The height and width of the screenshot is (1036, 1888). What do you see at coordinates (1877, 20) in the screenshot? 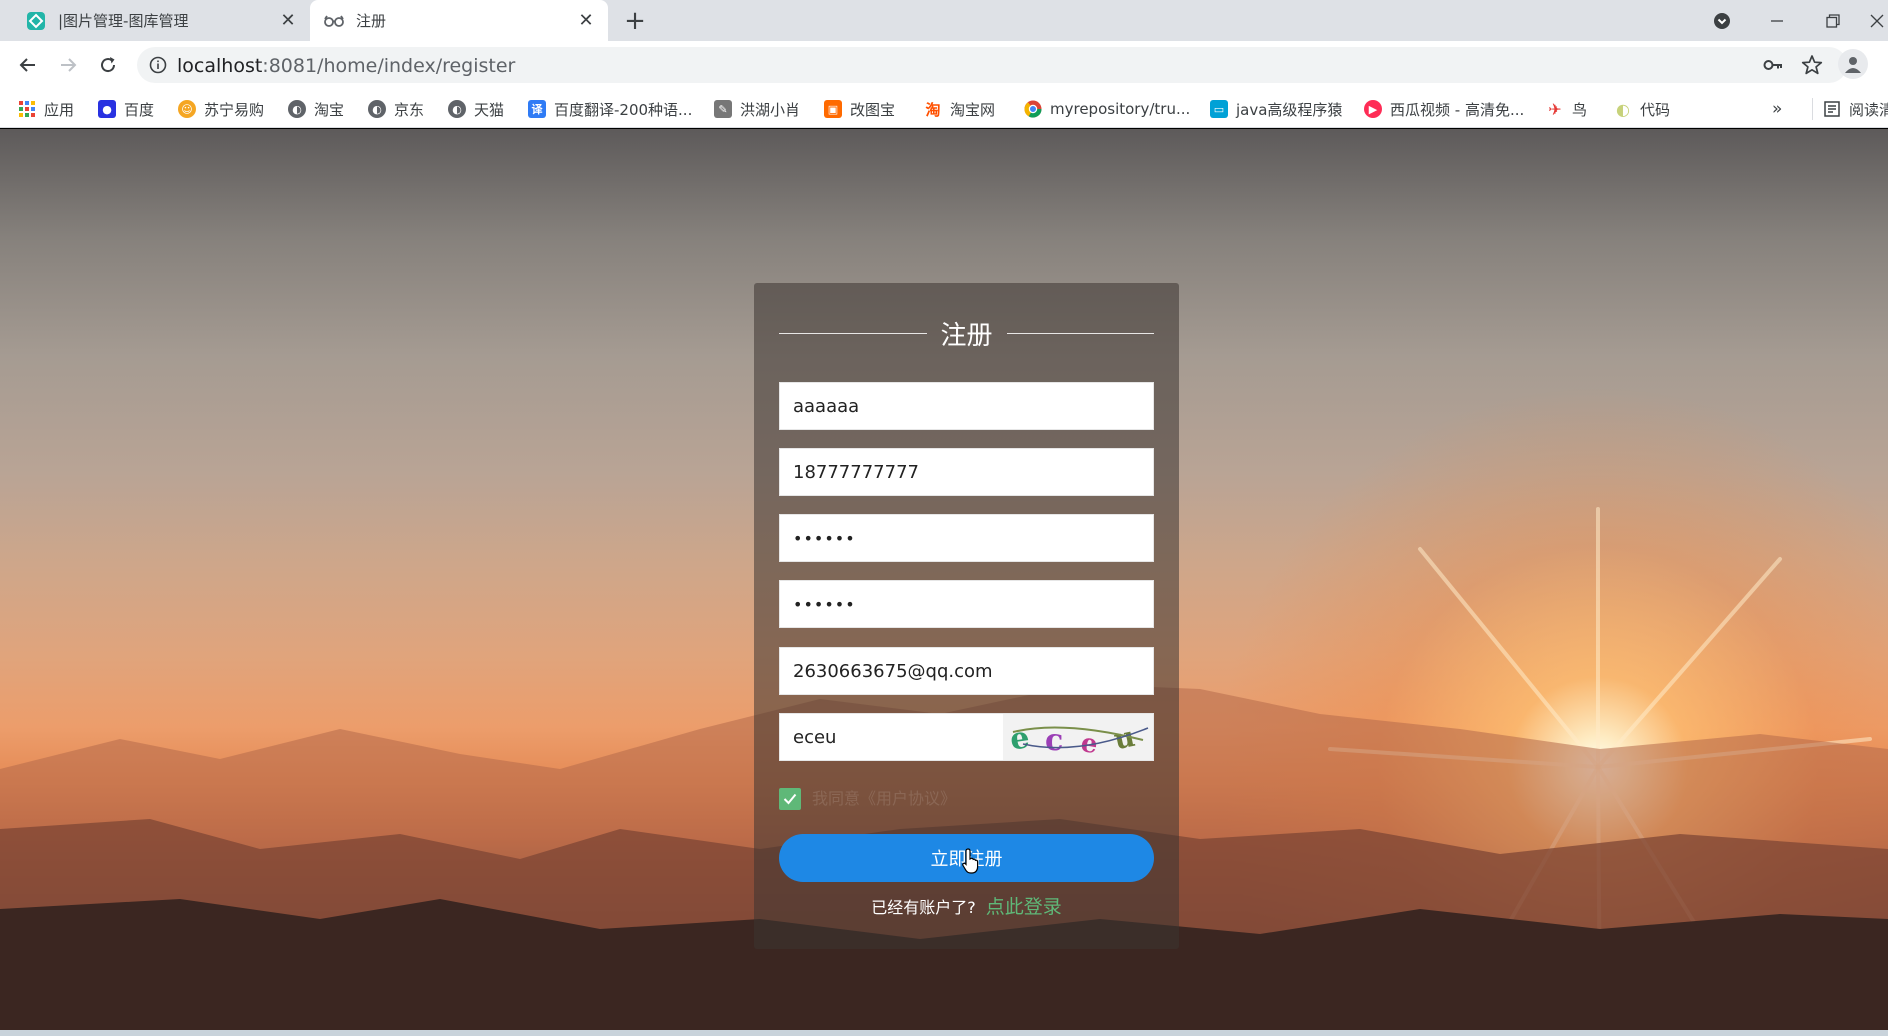
I see `window-close-icon` at bounding box center [1877, 20].